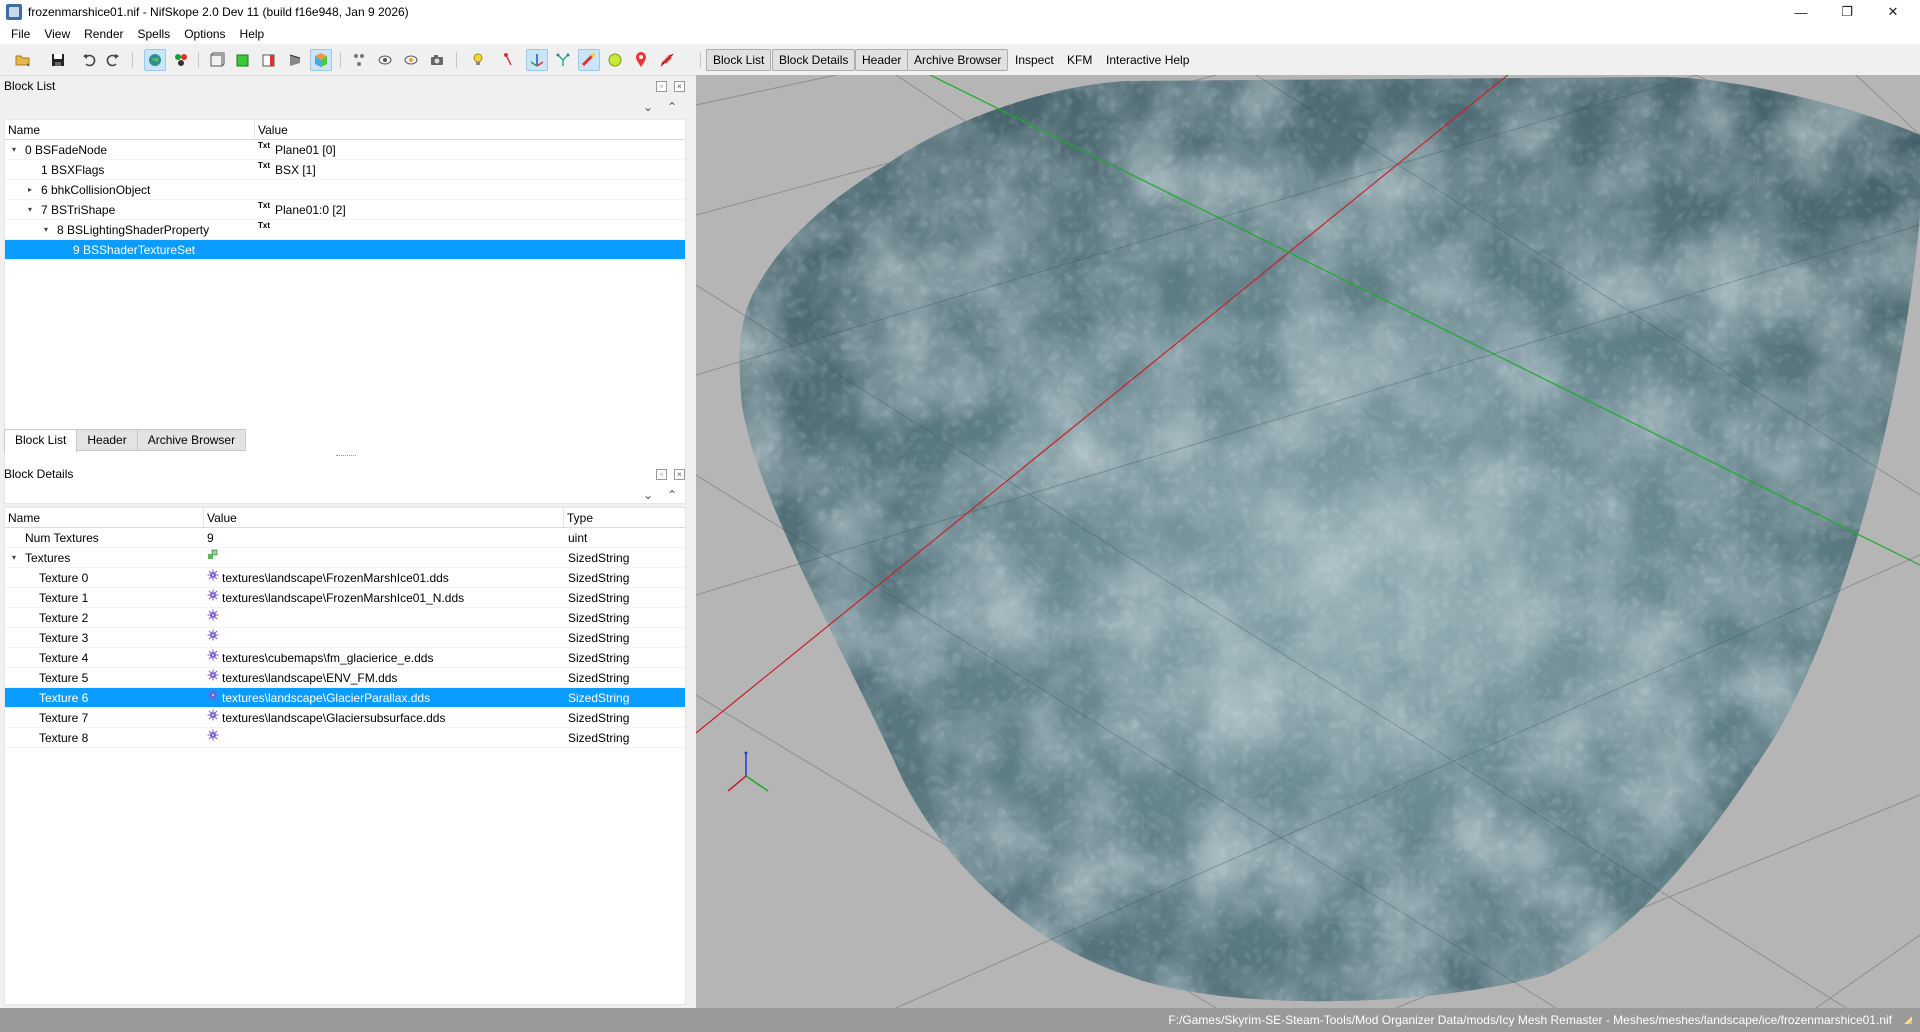 This screenshot has width=1920, height=1032. Describe the element at coordinates (599, 717) in the screenshot. I see `detail-type: SizedString` at that location.